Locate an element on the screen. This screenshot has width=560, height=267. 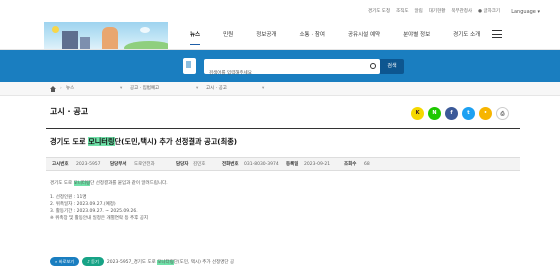
preview-button: ⌕ 바로보기 is located at coordinates (65, 261).